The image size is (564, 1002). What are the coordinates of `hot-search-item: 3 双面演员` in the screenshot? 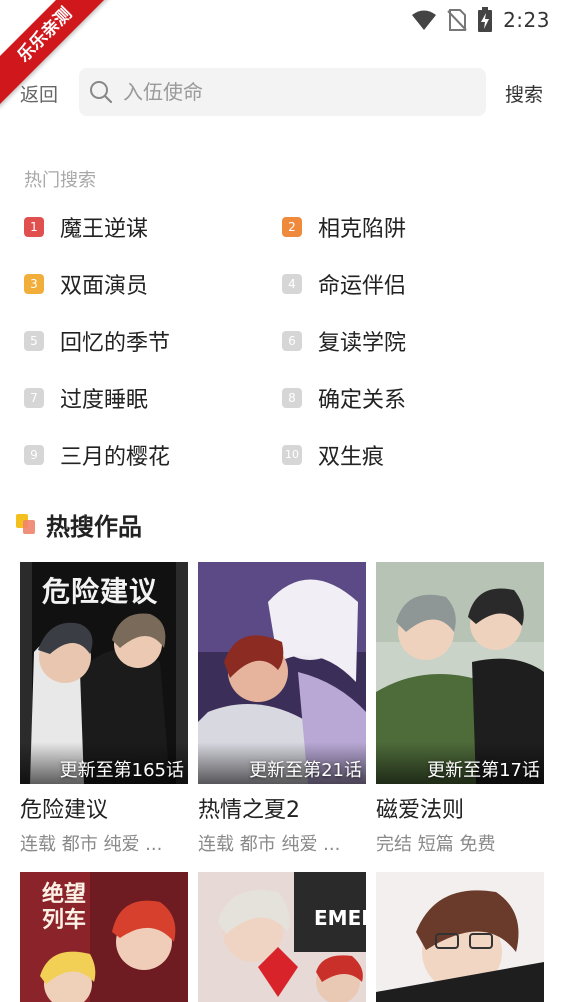 It's located at (86, 284).